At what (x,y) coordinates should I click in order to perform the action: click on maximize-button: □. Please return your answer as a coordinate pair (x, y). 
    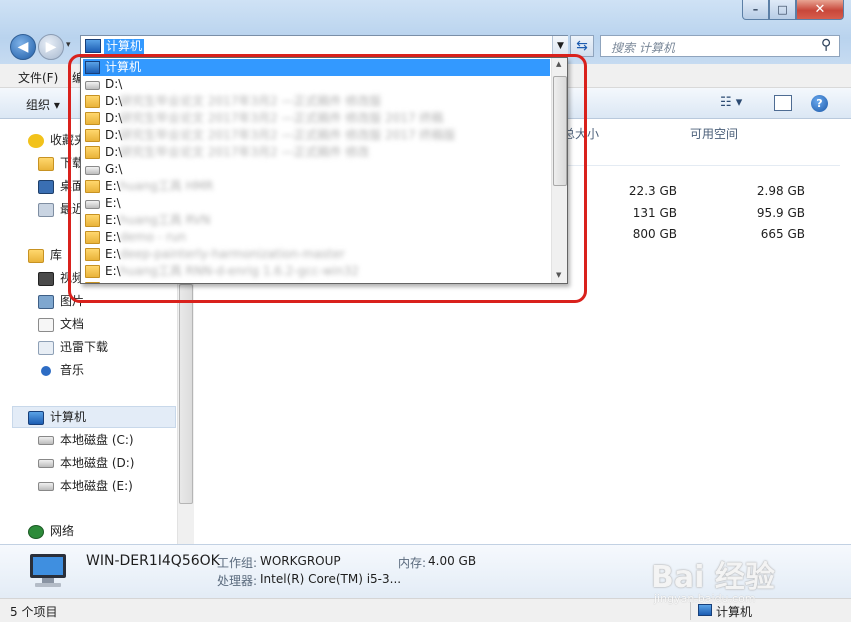
    Looking at the image, I should click on (782, 10).